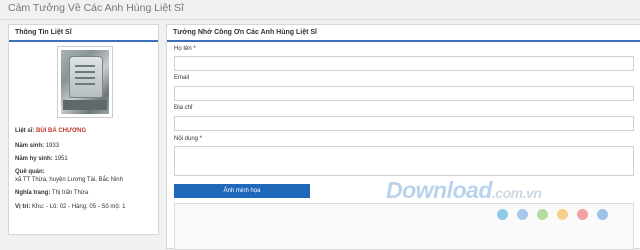  What do you see at coordinates (30, 172) in the screenshot?
I see `hometown-label: Quê quán:` at bounding box center [30, 172].